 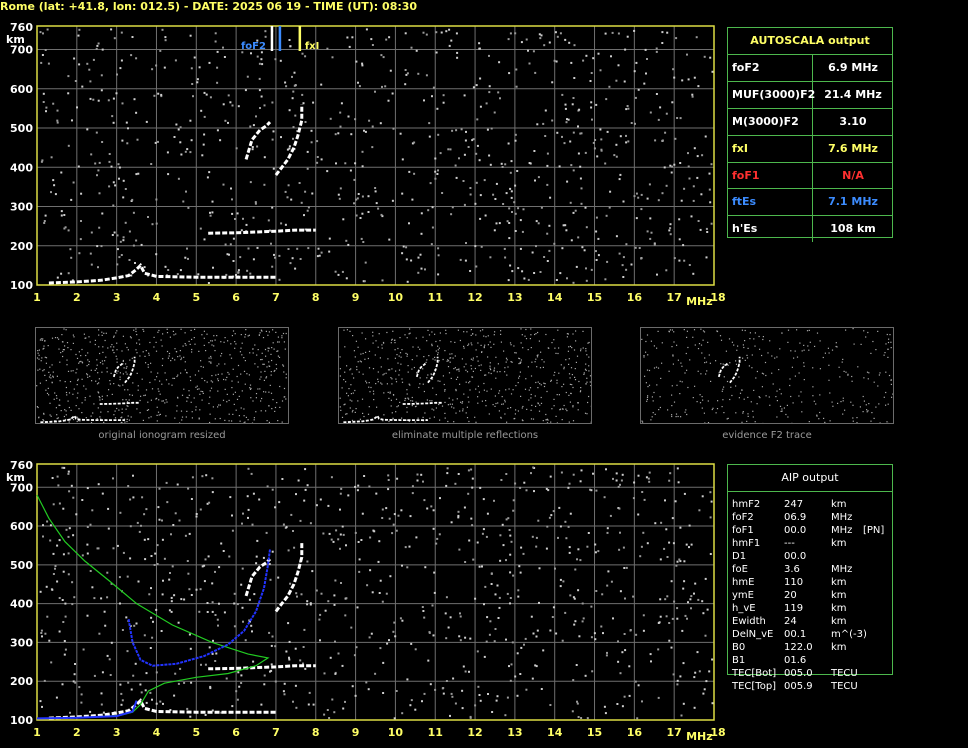 What do you see at coordinates (798, 647) in the screenshot?
I see `aip-row-value: 122.0` at bounding box center [798, 647].